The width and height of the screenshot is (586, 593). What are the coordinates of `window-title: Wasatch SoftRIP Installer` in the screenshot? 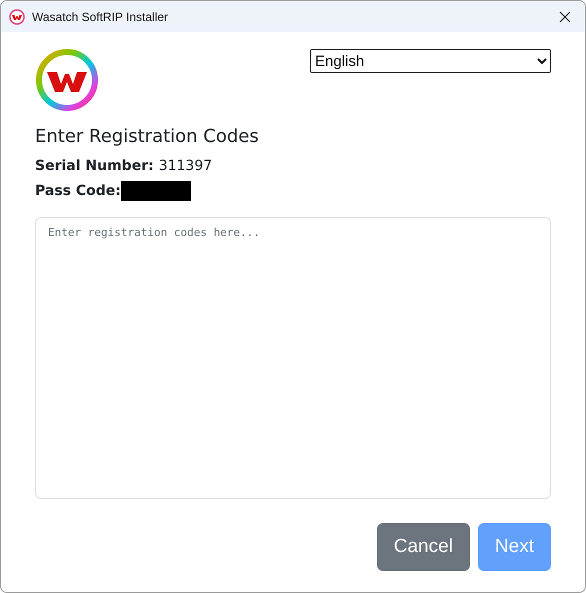 It's located at (101, 17).